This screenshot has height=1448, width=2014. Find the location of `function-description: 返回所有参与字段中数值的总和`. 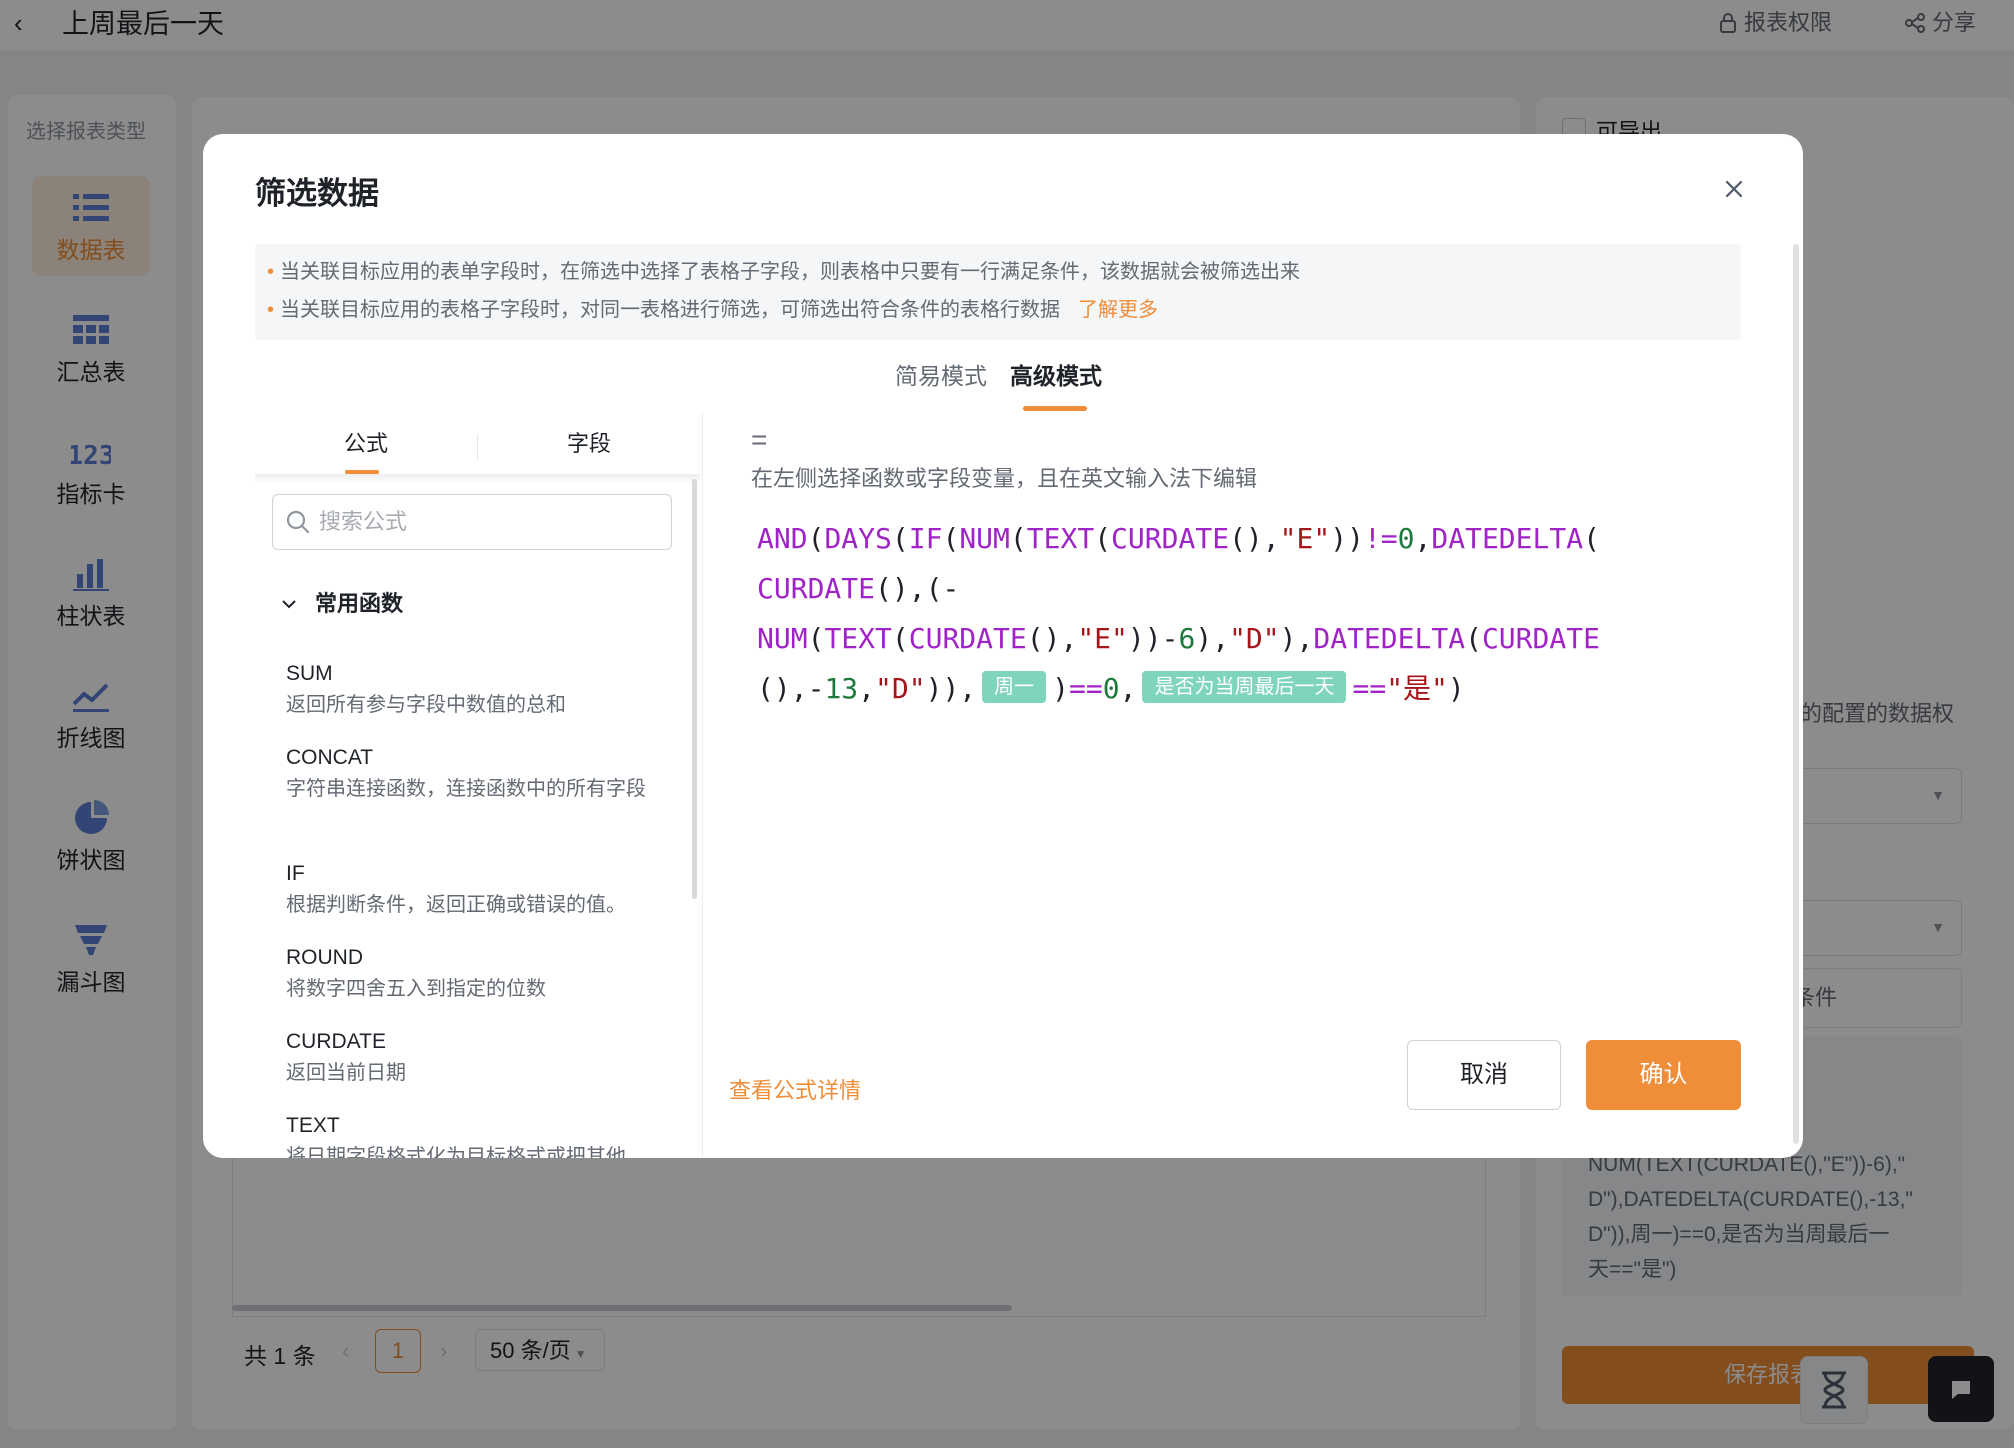

function-description: 返回所有参与字段中数值的总和 is located at coordinates (426, 705).